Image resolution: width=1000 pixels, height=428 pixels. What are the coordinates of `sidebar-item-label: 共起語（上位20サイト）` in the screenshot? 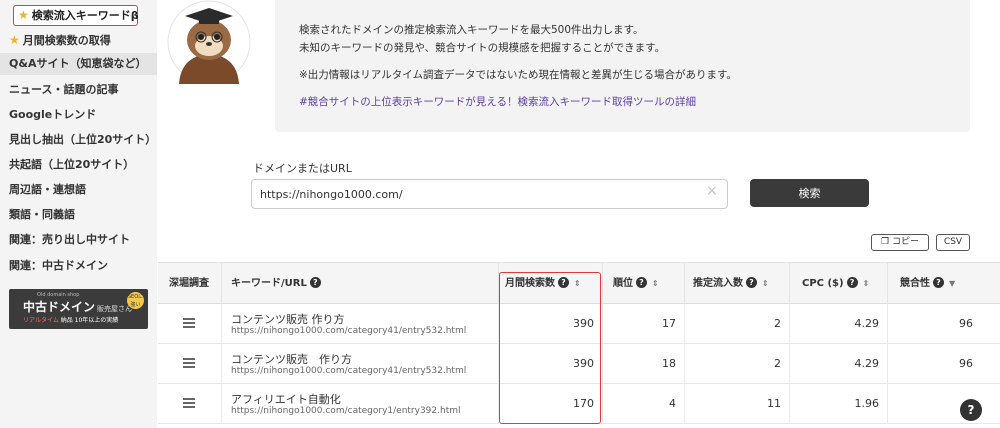 It's located at (72, 164).